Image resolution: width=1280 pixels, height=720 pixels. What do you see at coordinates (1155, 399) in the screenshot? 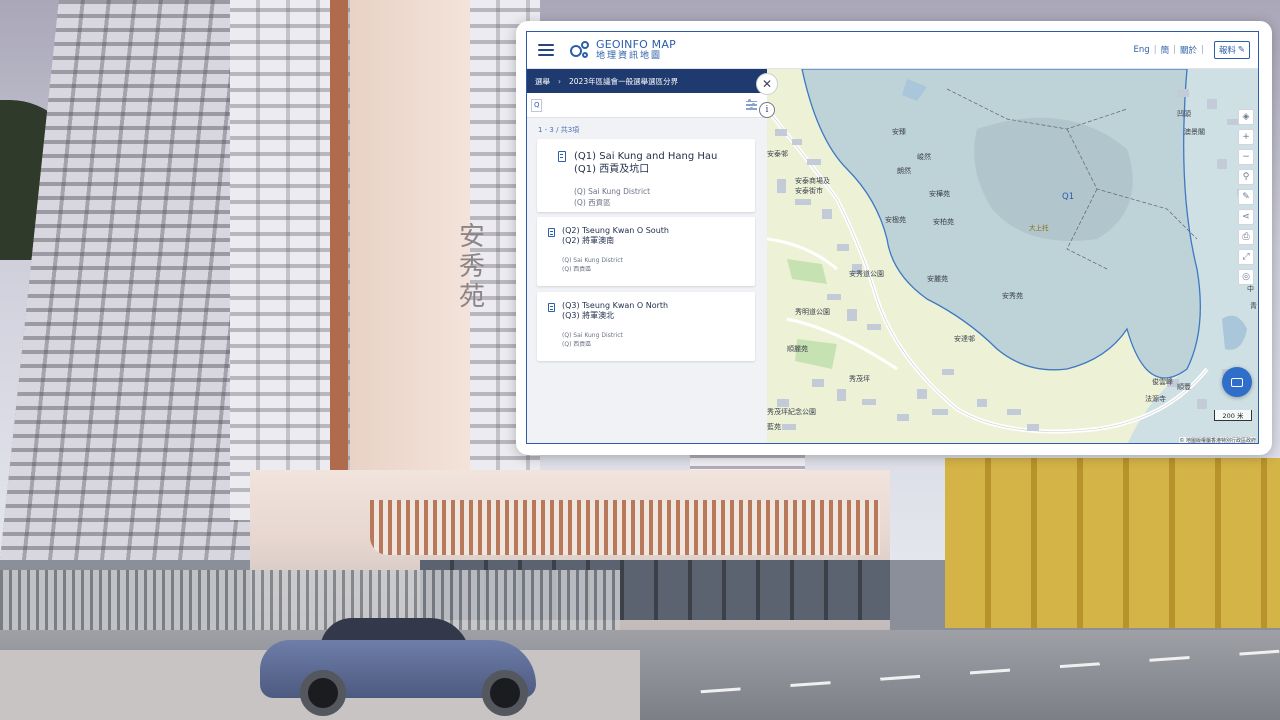
I see `map-label: 法源寺` at bounding box center [1155, 399].